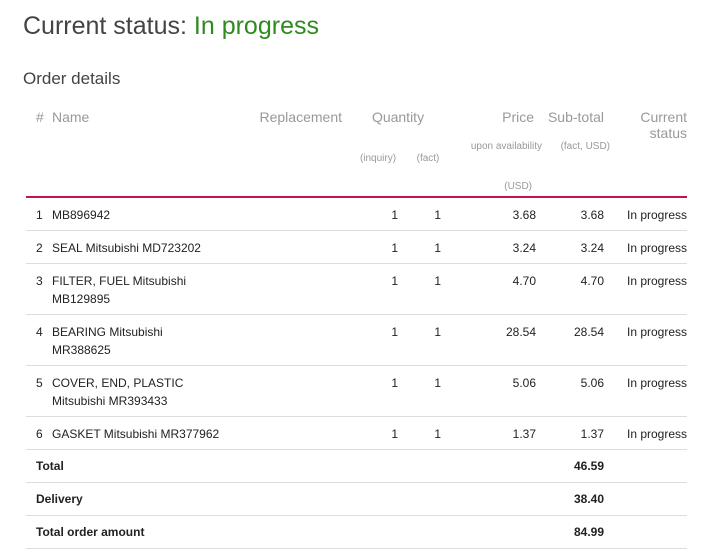  I want to click on summary-row: Delivery 38.40, so click(357, 499).